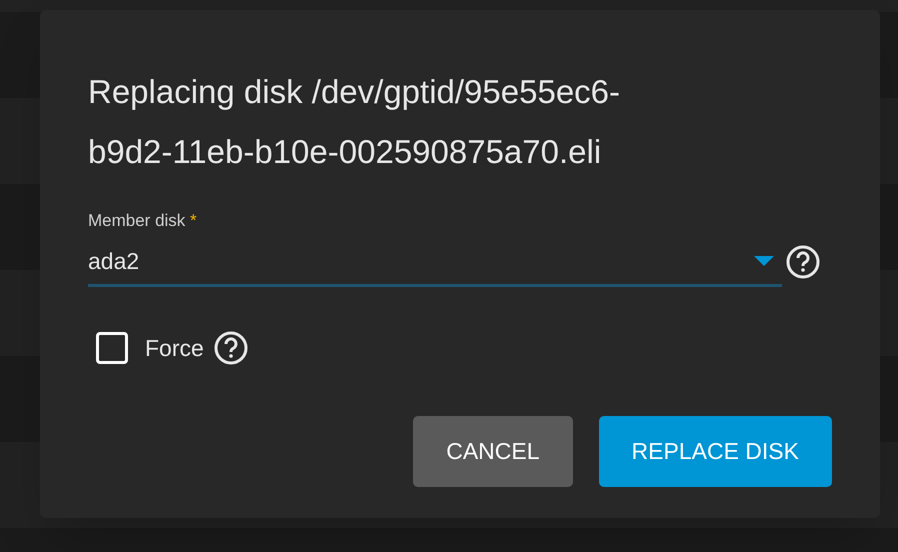 This screenshot has width=898, height=552. Describe the element at coordinates (143, 221) in the screenshot. I see `field-label: Member disk *` at that location.